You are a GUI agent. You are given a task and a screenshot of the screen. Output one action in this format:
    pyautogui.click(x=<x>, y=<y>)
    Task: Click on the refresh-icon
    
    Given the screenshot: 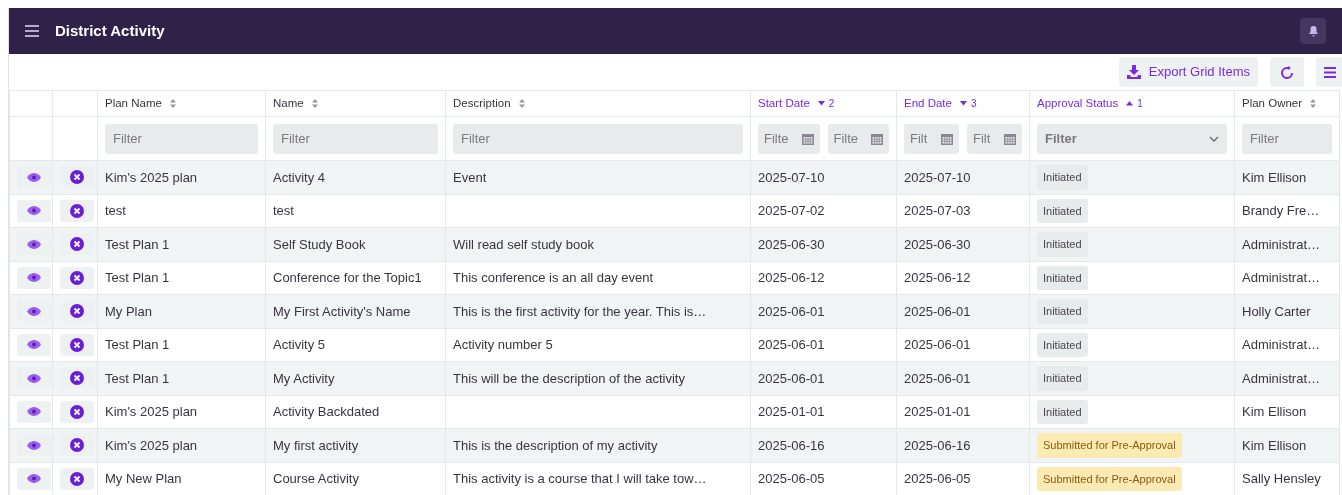 What is the action you would take?
    pyautogui.click(x=1287, y=72)
    